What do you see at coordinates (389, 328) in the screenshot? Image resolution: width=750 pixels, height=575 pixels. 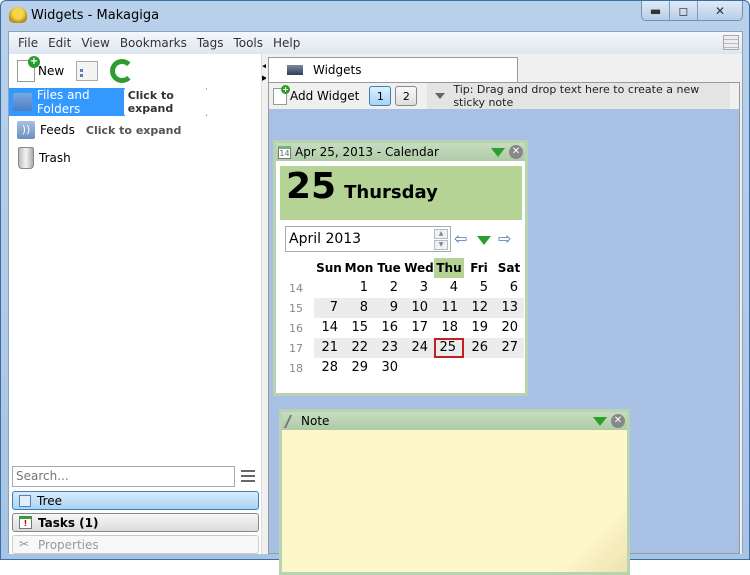 I see `day-cell: 16` at bounding box center [389, 328].